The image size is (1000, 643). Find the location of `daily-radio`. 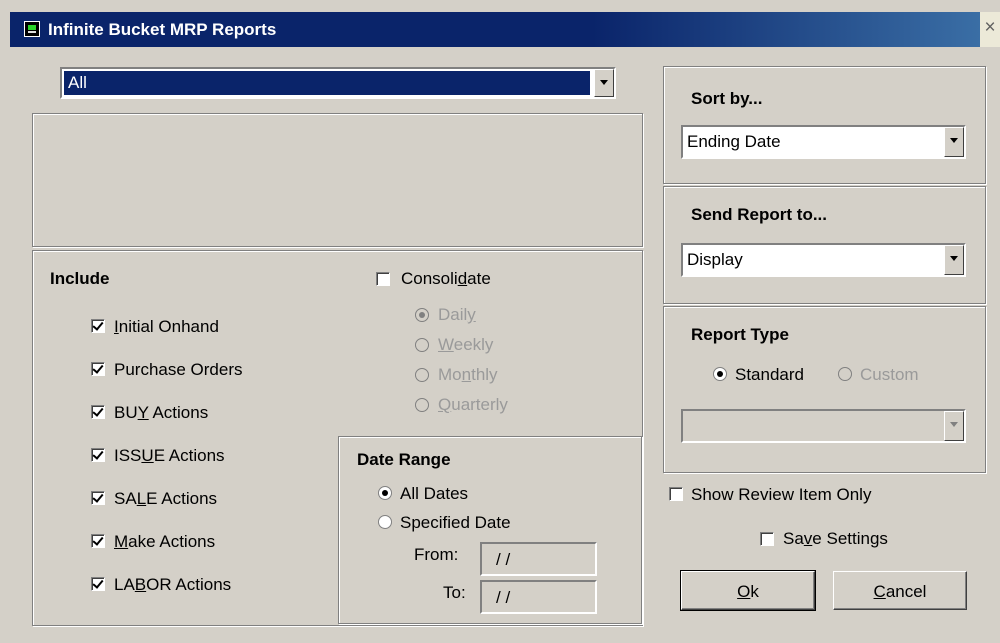

daily-radio is located at coordinates (422, 315).